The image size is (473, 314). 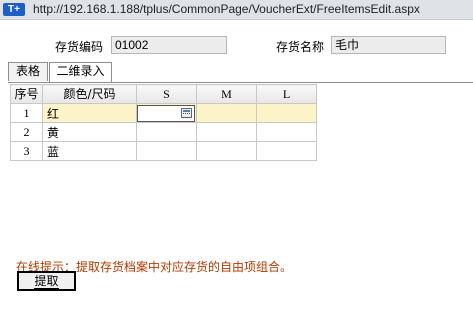 What do you see at coordinates (79, 47) in the screenshot?
I see `inventory-code-label: 存货编码` at bounding box center [79, 47].